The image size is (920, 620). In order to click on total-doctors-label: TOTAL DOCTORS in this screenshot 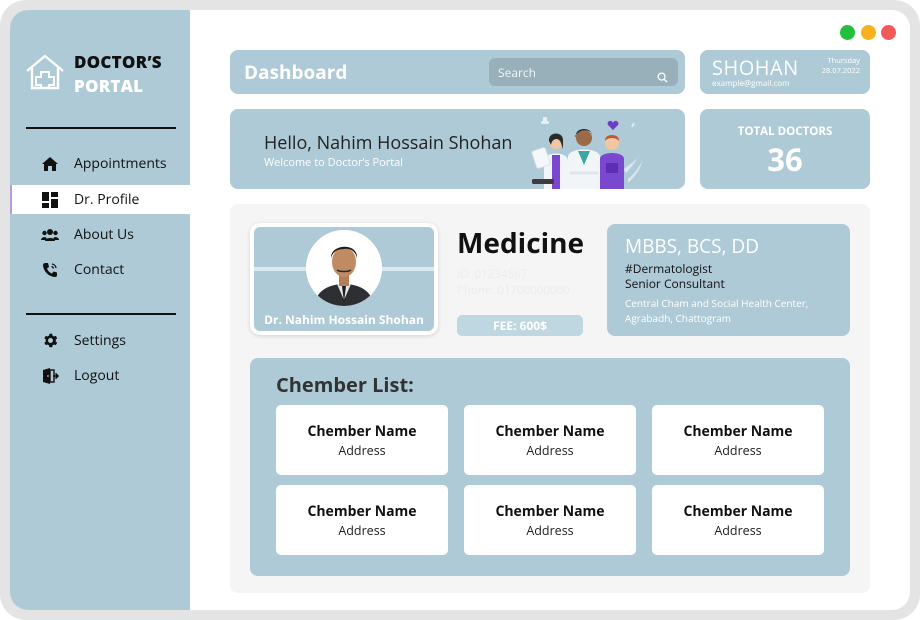, I will do `click(785, 131)`.